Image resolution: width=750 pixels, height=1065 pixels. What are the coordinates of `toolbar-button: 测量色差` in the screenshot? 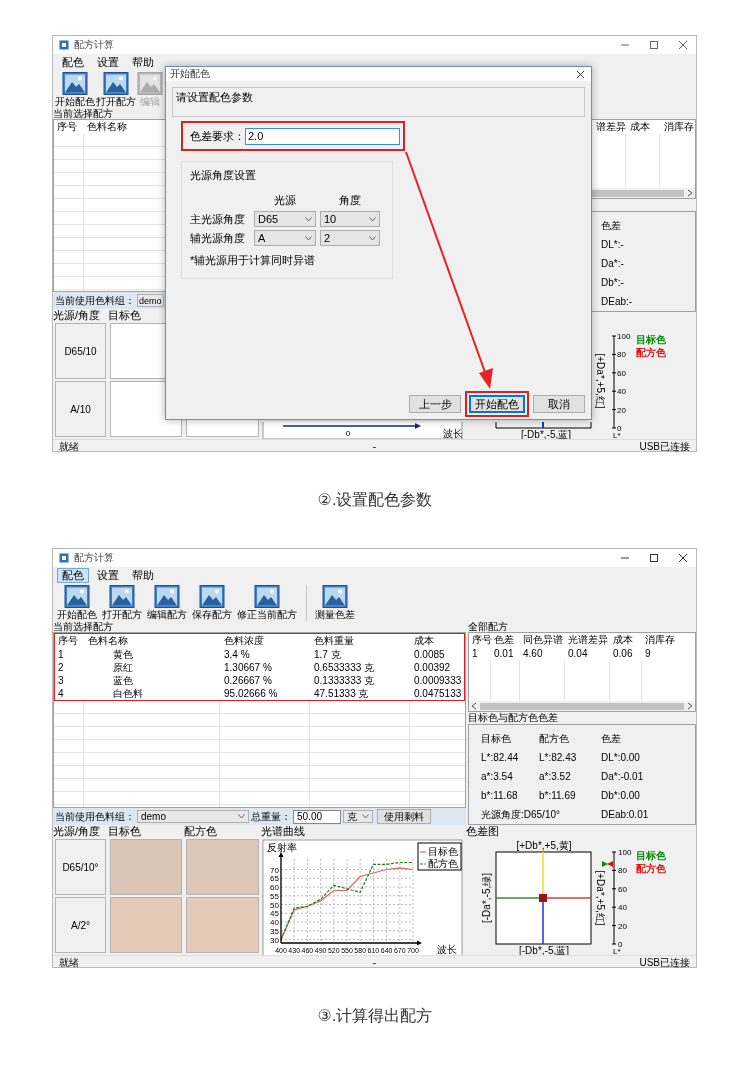 It's located at (331, 603).